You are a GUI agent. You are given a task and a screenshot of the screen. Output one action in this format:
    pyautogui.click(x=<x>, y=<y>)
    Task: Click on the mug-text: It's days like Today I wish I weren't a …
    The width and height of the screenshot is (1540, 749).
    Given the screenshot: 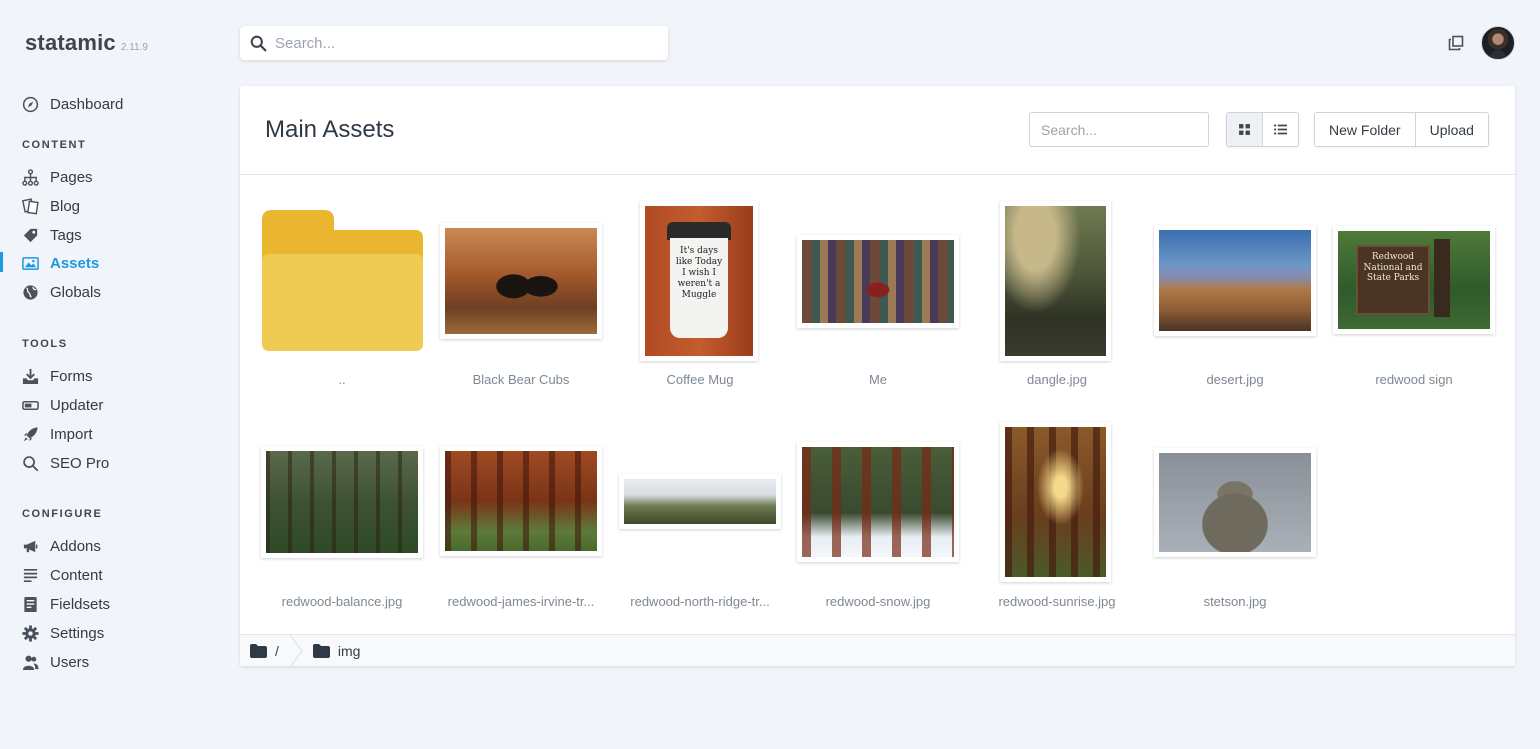 What is the action you would take?
    pyautogui.click(x=699, y=288)
    